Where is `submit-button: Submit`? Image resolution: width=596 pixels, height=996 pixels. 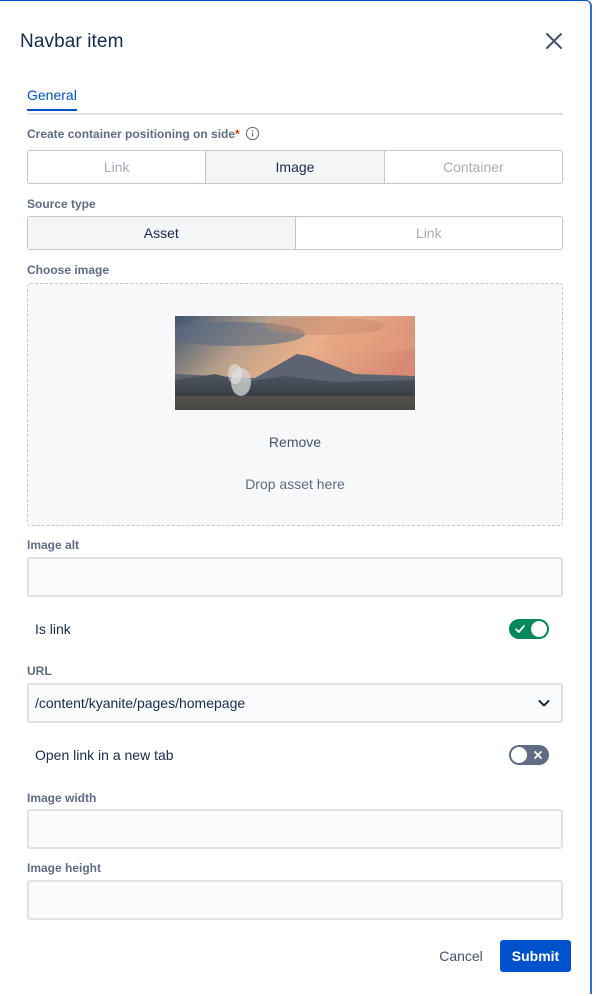
submit-button: Submit is located at coordinates (535, 956).